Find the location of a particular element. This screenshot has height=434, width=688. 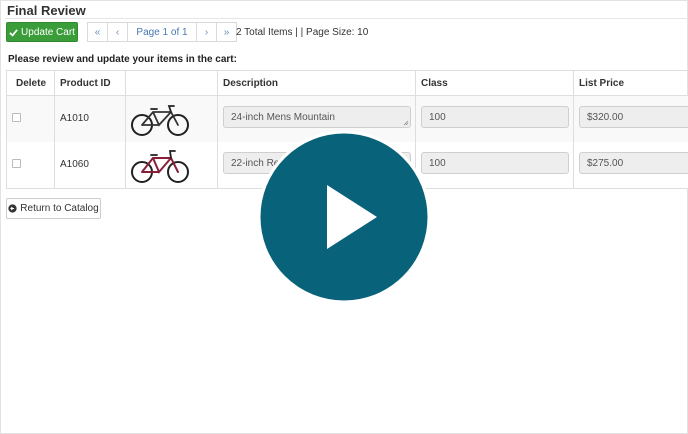

pager-next-button: › is located at coordinates (206, 32).